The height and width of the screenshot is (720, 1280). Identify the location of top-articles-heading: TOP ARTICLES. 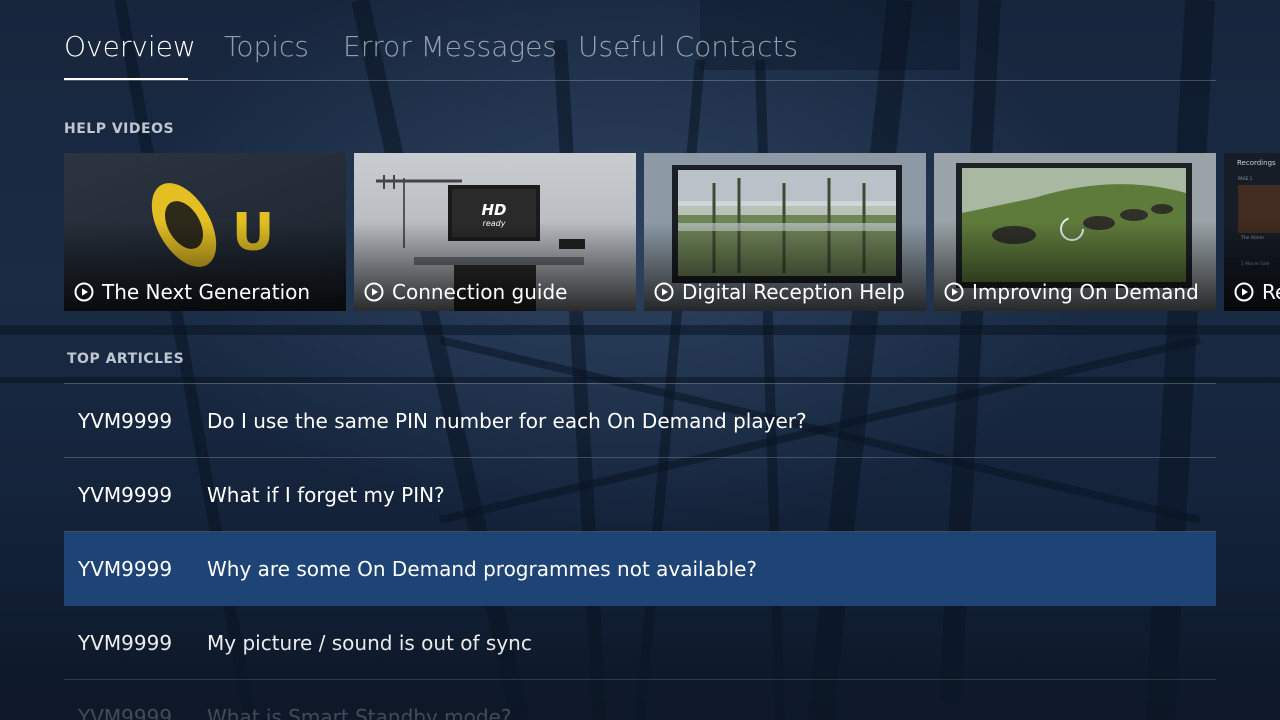
(126, 359).